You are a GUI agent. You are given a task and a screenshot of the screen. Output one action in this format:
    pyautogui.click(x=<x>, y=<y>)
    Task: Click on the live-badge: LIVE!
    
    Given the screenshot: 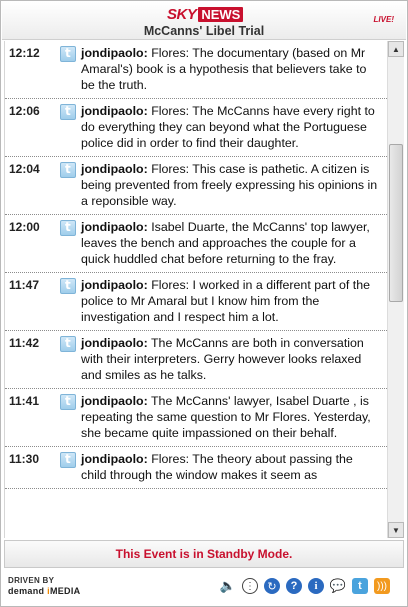 What is the action you would take?
    pyautogui.click(x=383, y=19)
    